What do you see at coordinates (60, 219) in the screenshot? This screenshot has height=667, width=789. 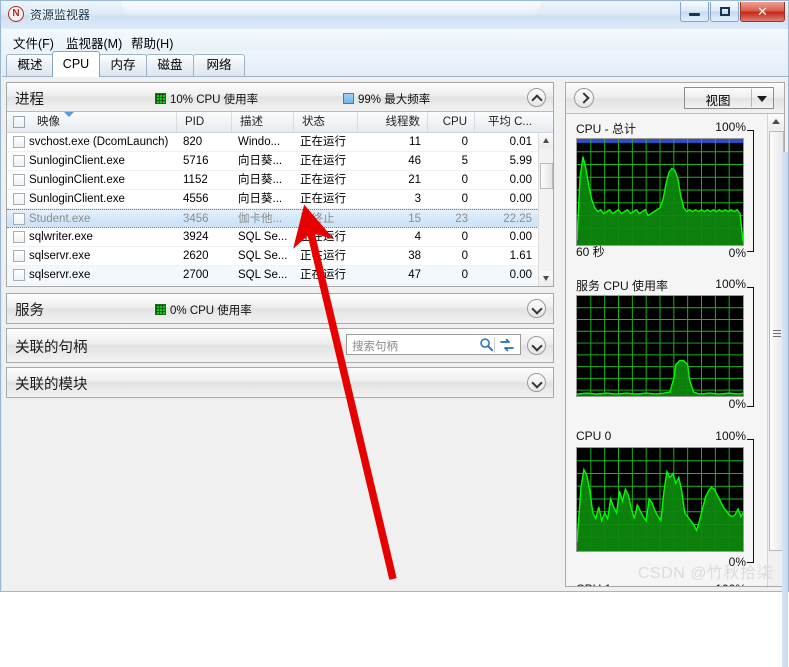 I see `cell-image: Student.exe` at bounding box center [60, 219].